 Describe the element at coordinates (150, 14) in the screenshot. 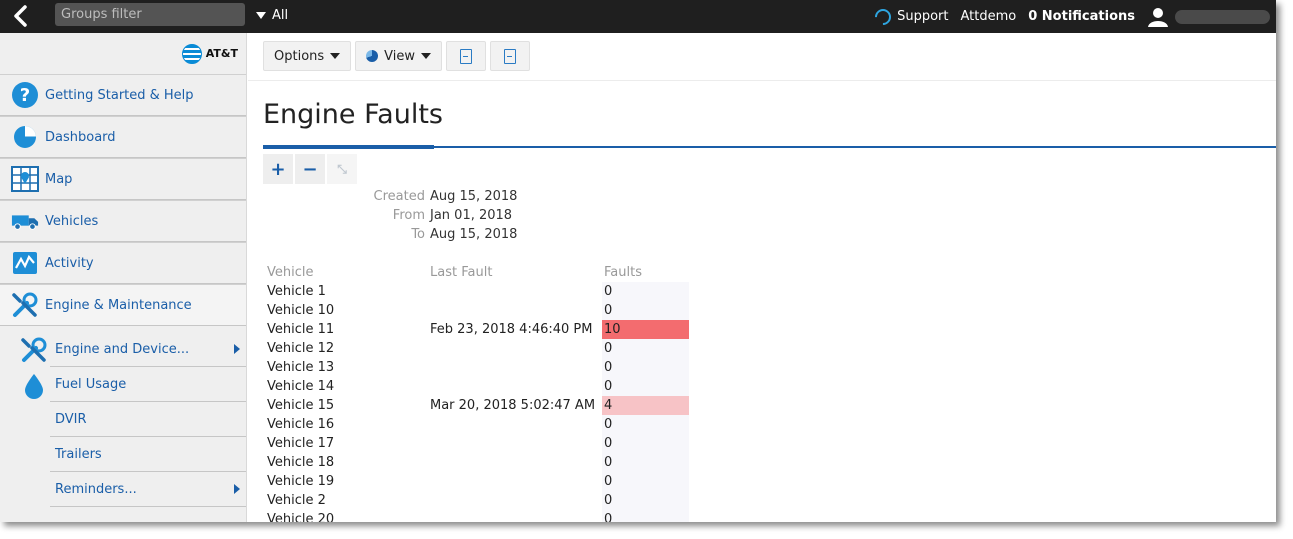

I see `groups-filter-input` at that location.